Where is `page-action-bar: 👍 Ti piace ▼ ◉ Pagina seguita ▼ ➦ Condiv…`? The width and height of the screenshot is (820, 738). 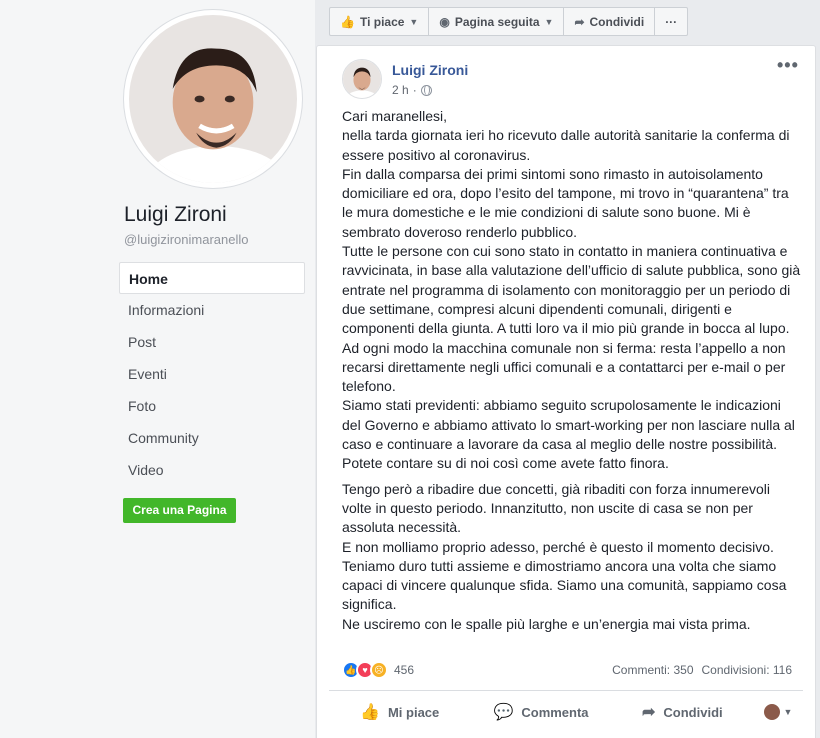 page-action-bar: 👍 Ti piace ▼ ◉ Pagina seguita ▼ ➦ Condiv… is located at coordinates (509, 21).